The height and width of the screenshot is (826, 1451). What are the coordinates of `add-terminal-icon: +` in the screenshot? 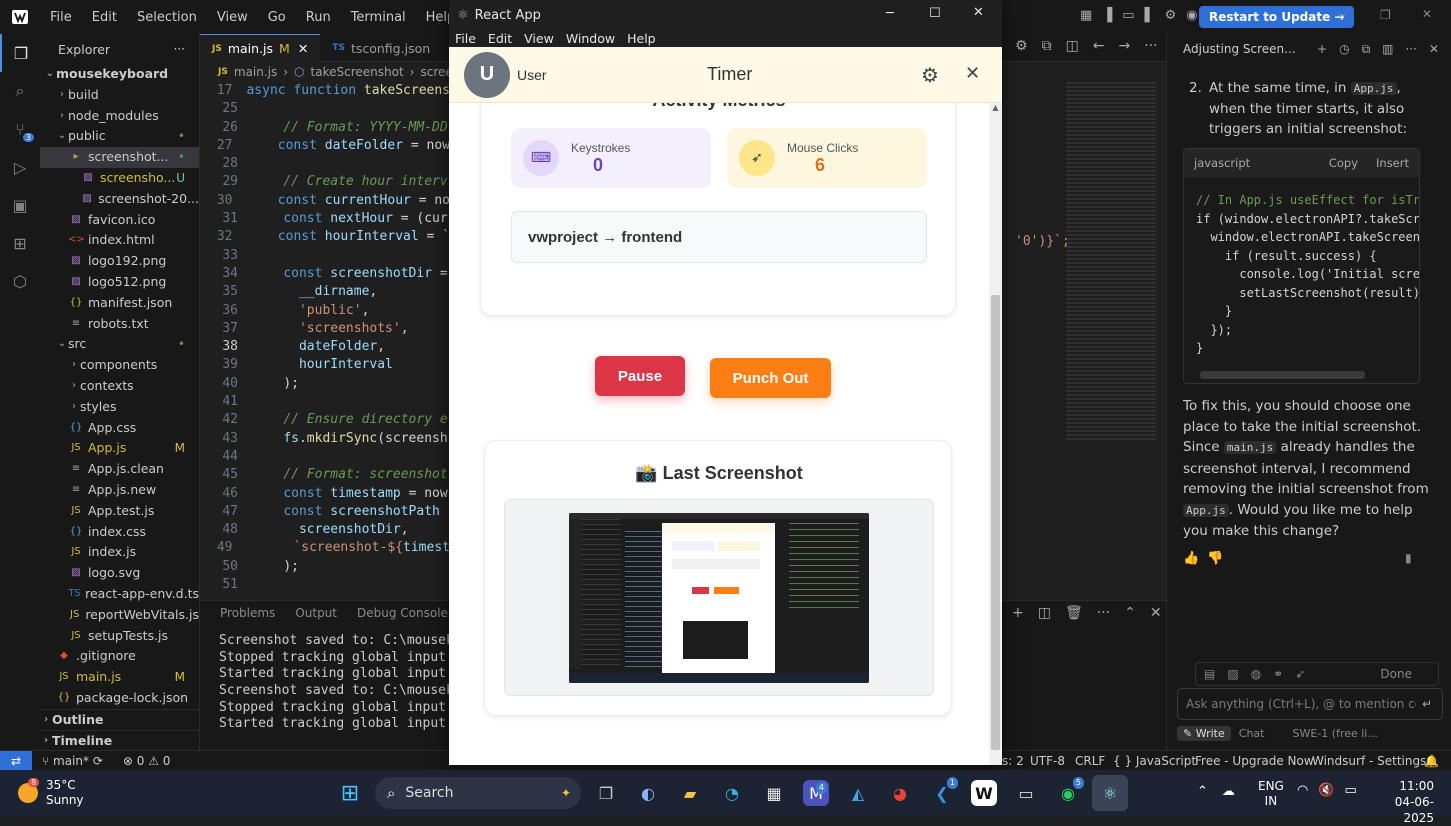 It's located at (1018, 613).